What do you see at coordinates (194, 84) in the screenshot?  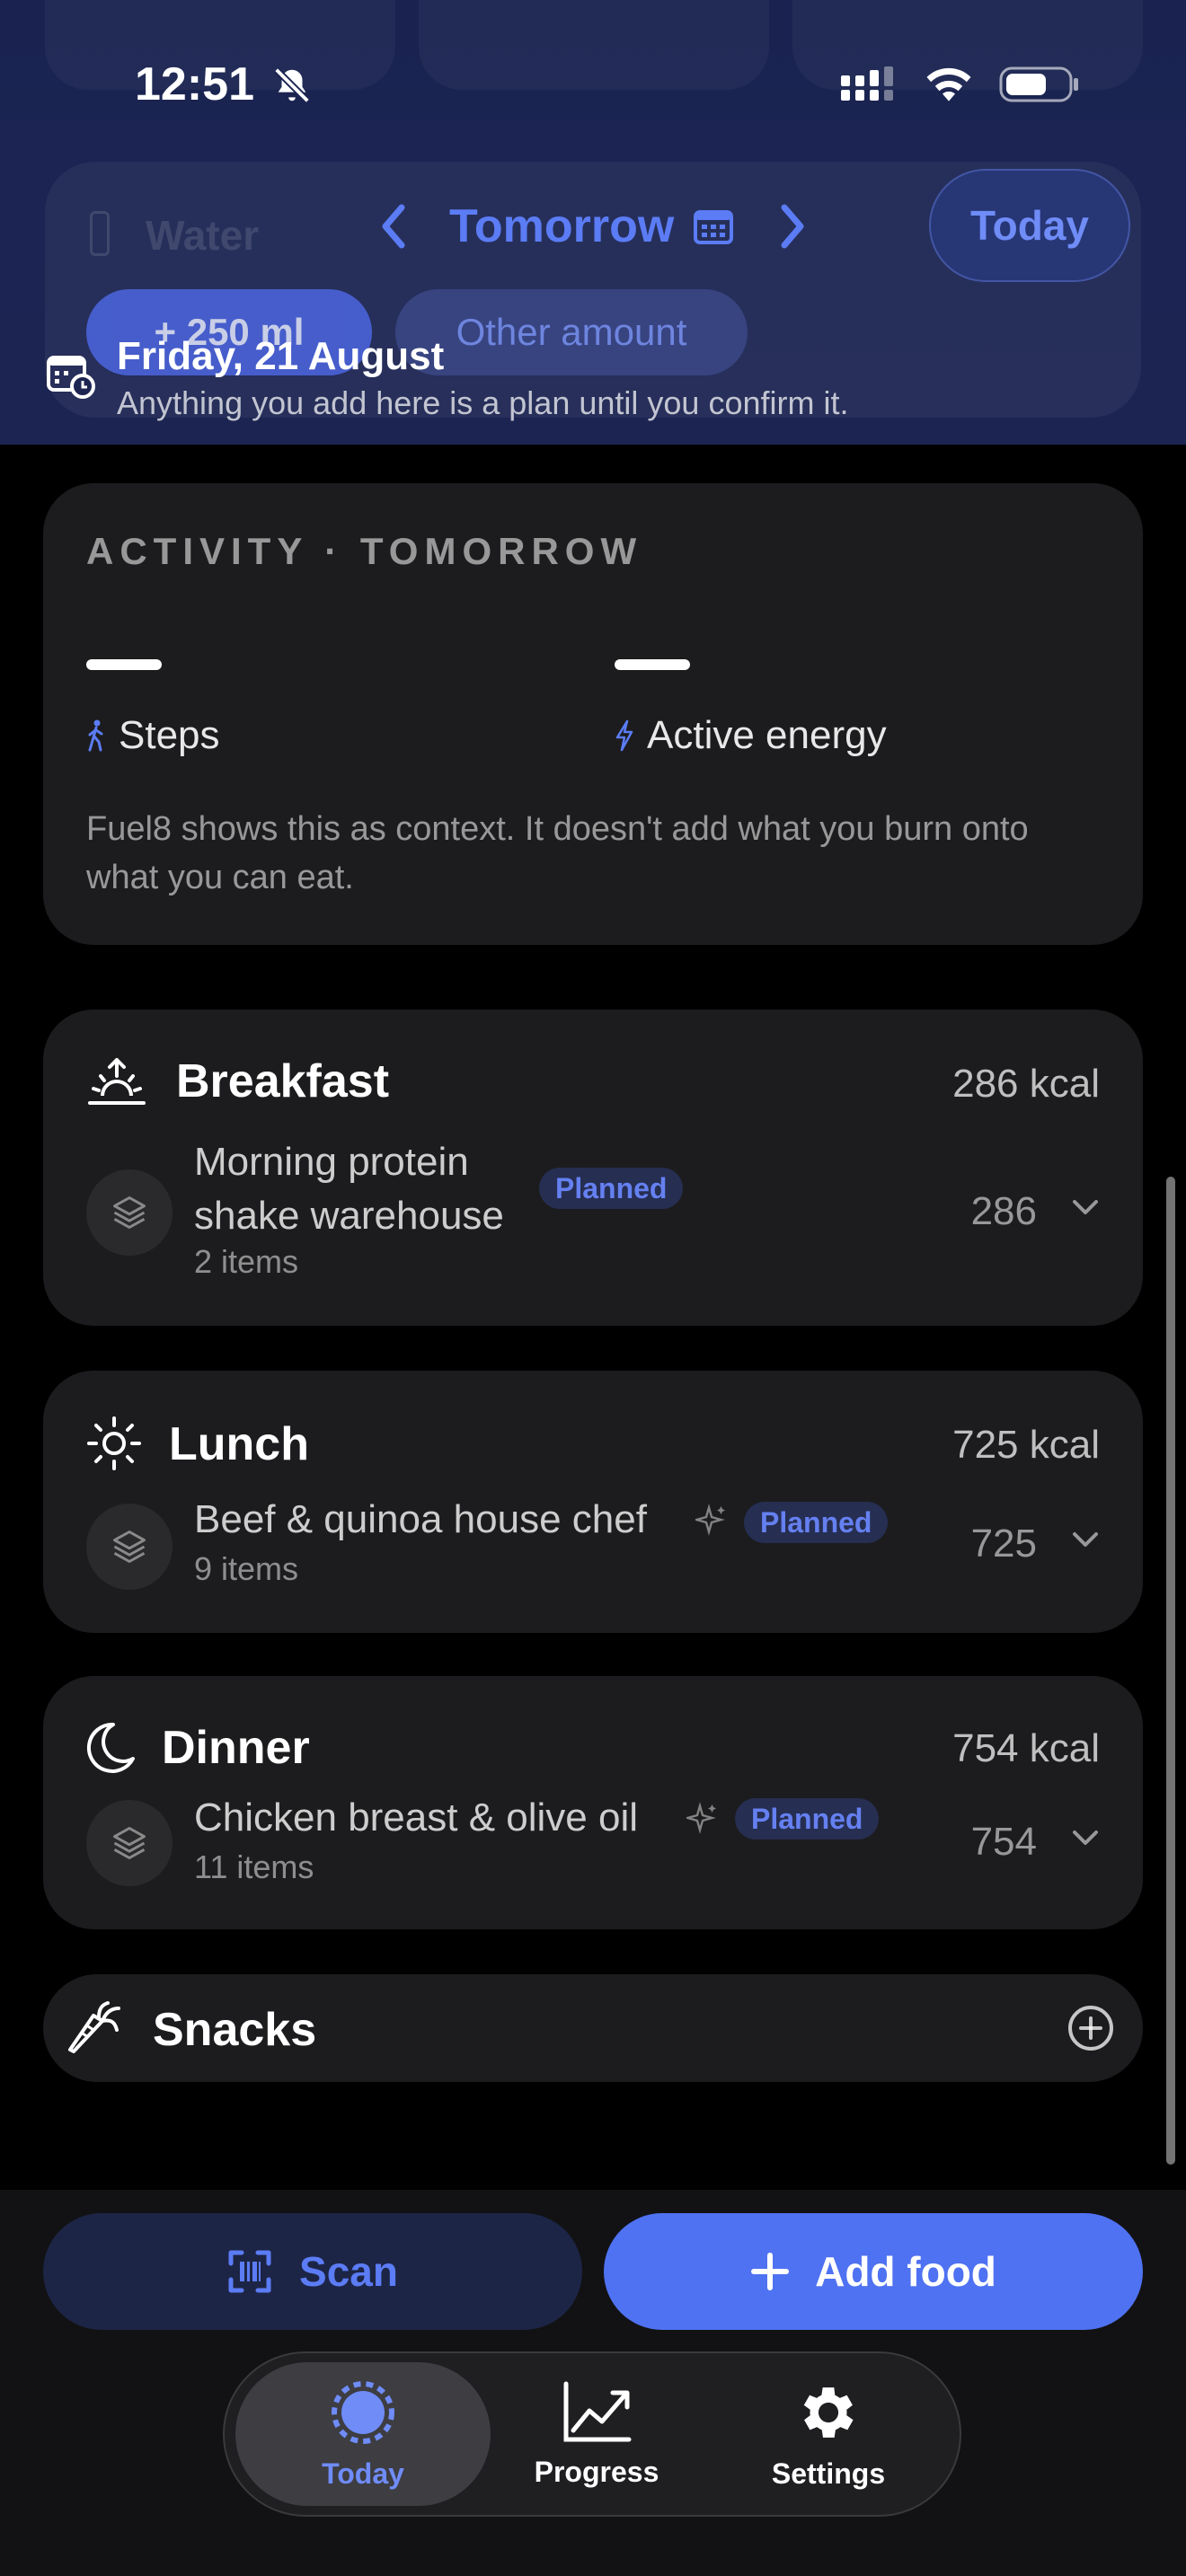 I see `status-time: 12:51` at bounding box center [194, 84].